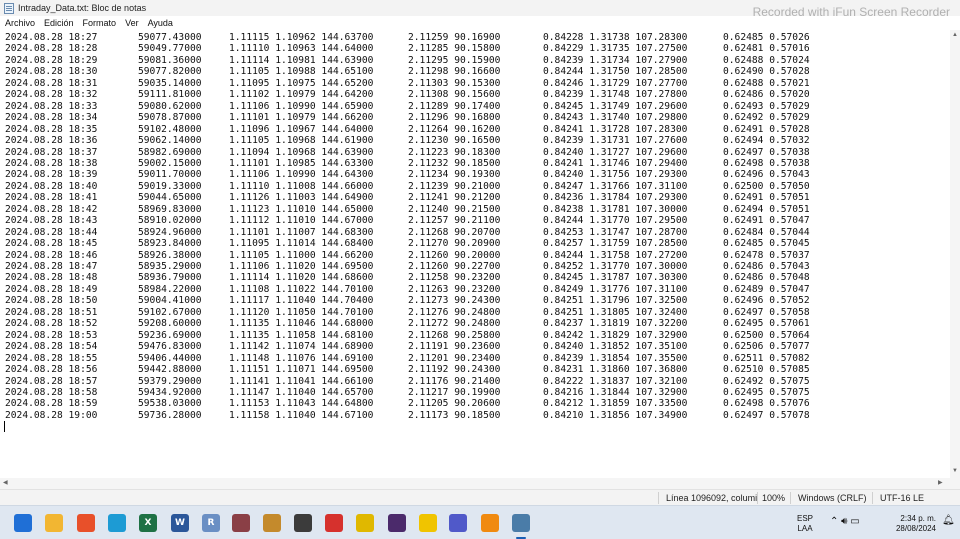 The height and width of the screenshot is (539, 960). I want to click on text-field: 2024.08.28 18:39, so click(51, 175).